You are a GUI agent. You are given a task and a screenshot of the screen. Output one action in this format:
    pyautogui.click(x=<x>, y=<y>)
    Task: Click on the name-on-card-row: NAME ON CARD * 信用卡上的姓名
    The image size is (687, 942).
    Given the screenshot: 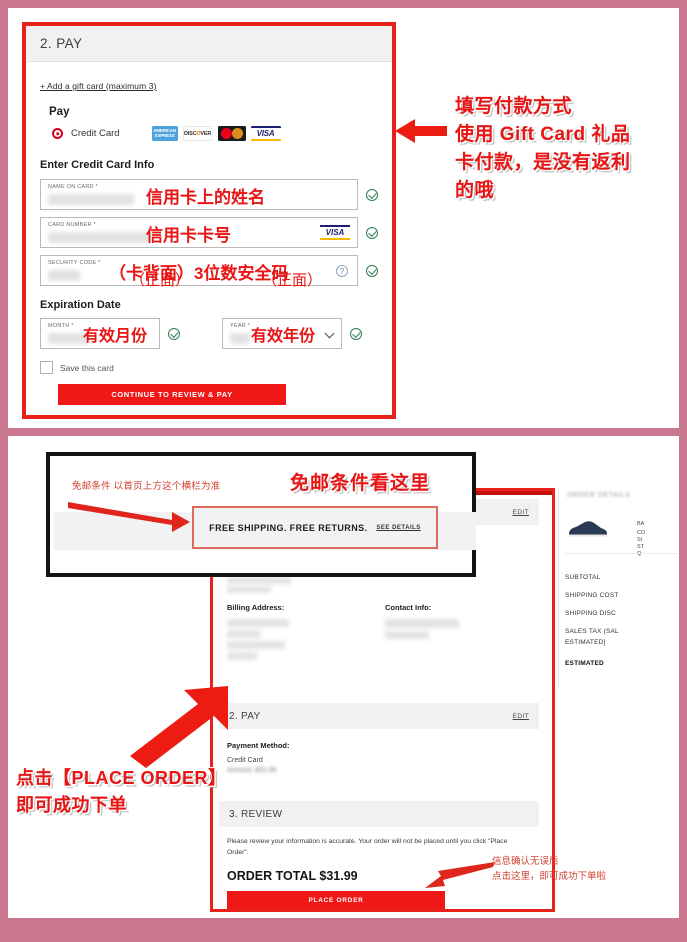 What is the action you would take?
    pyautogui.click(x=209, y=194)
    